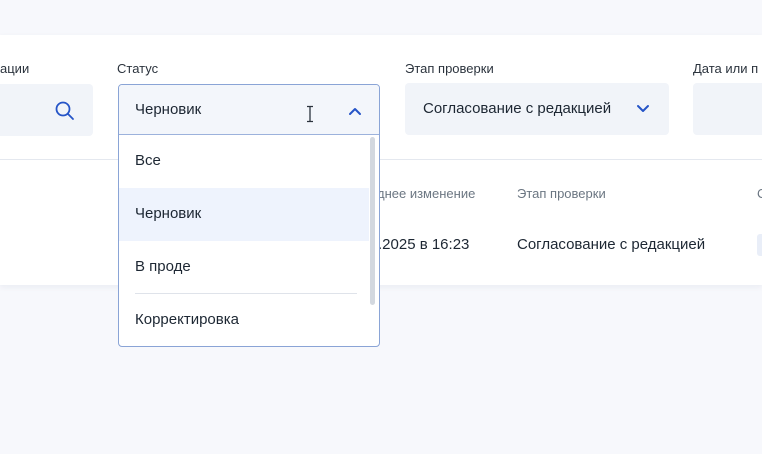 The width and height of the screenshot is (762, 454). I want to click on publication-filter-label: ации, so click(15, 68).